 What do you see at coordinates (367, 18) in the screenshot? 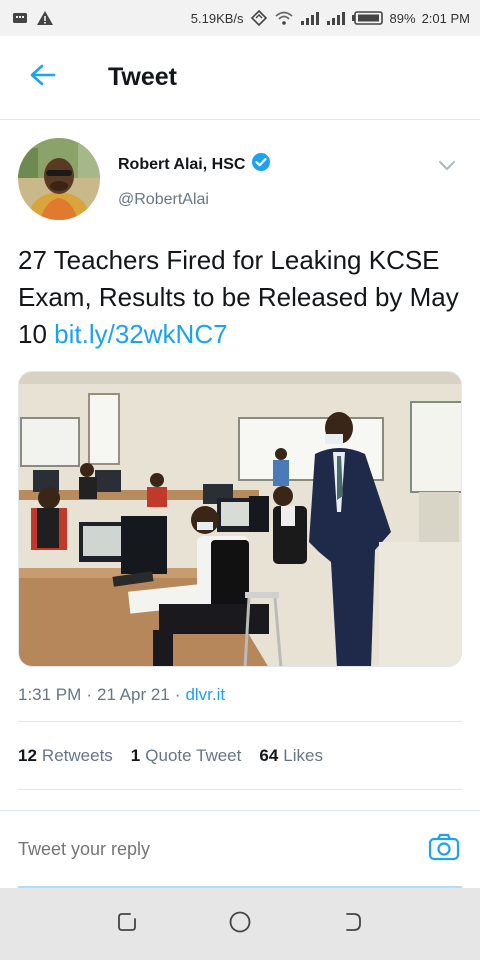
I see `battery-icon` at bounding box center [367, 18].